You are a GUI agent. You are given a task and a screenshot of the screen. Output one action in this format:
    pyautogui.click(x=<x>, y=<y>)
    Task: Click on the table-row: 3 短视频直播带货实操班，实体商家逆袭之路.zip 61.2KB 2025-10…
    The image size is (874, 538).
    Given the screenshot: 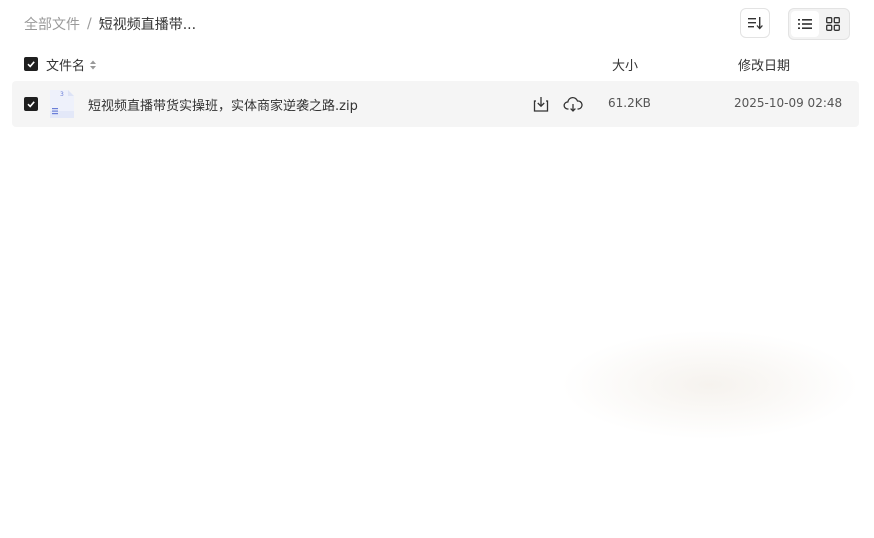 What is the action you would take?
    pyautogui.click(x=435, y=104)
    